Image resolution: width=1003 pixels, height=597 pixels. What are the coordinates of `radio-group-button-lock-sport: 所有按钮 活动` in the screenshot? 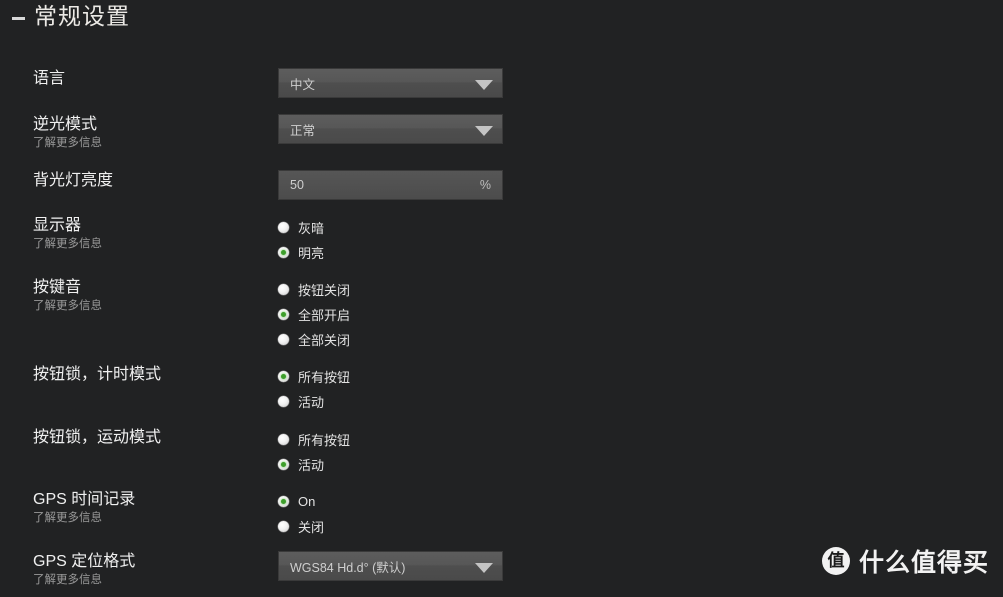 It's located at (314, 452).